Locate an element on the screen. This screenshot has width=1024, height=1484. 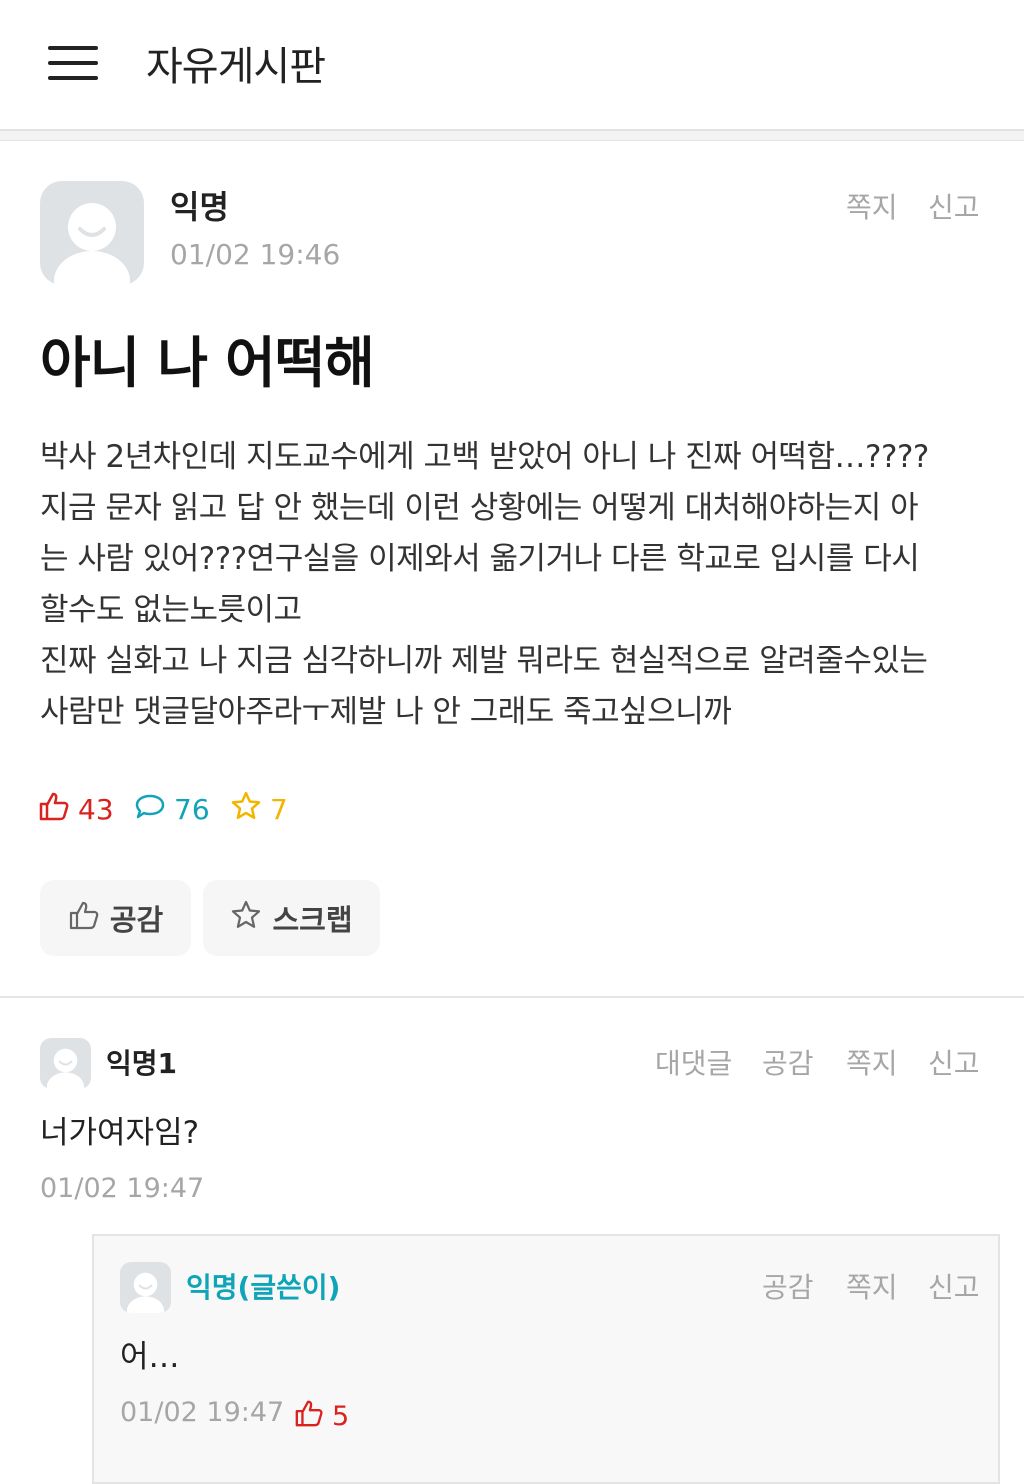
comment-report-button: 신고 is located at coordinates (954, 1062).